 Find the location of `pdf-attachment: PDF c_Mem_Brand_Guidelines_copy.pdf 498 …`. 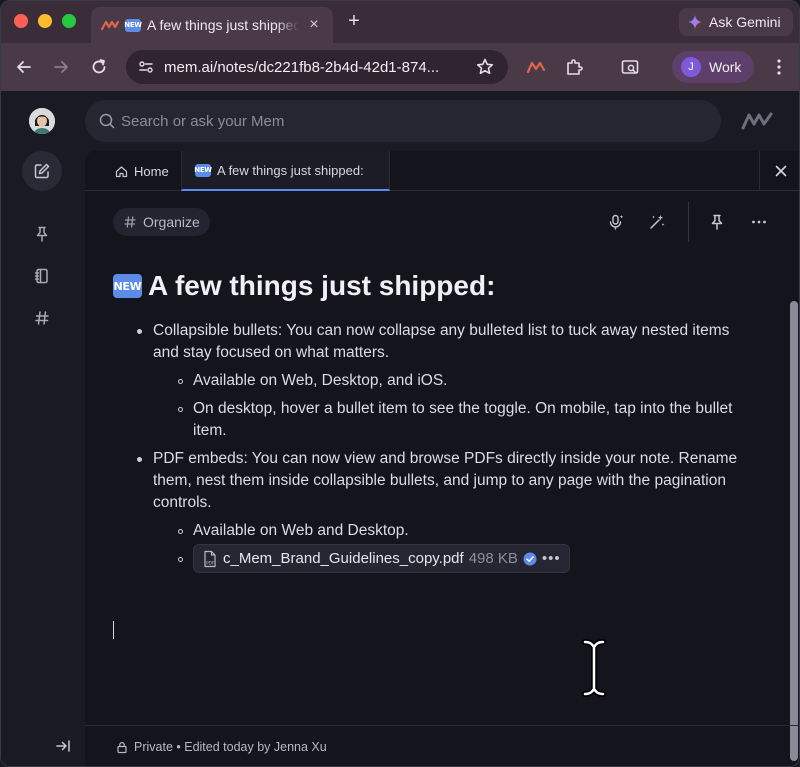

pdf-attachment: PDF c_Mem_Brand_Guidelines_copy.pdf 498 … is located at coordinates (381, 558).